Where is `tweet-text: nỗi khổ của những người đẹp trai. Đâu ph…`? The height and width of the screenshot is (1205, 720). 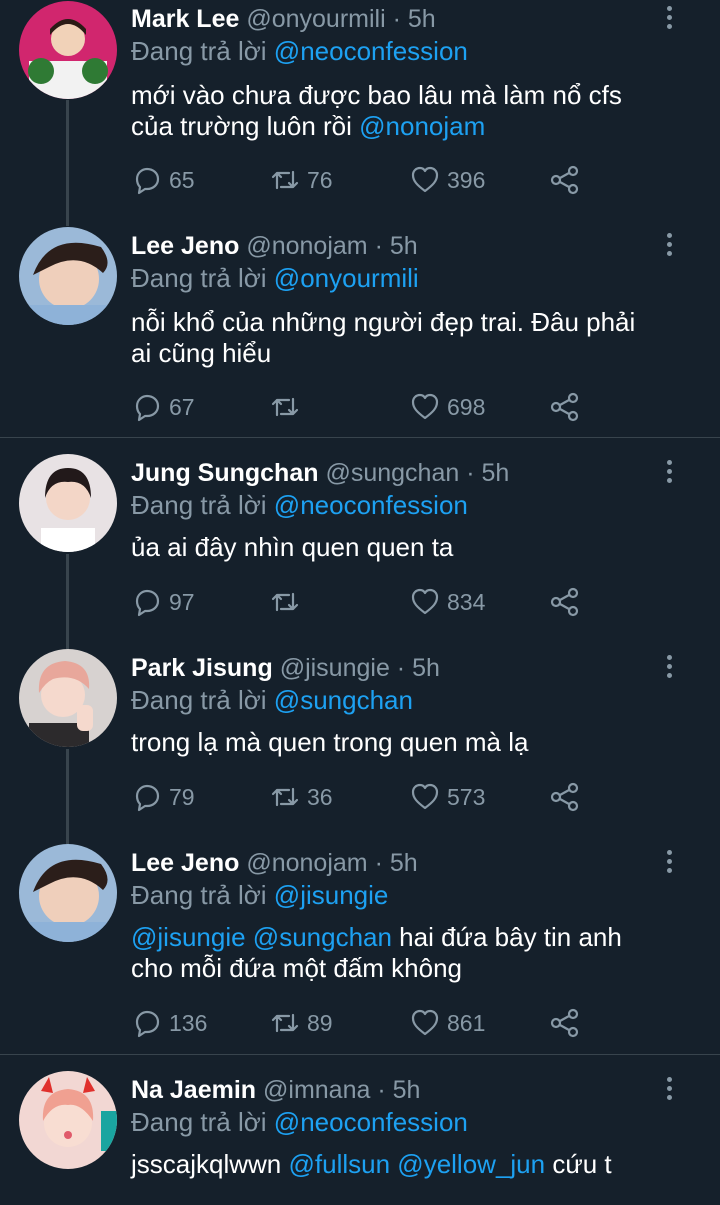
tweet-text: nỗi khổ của những người đẹp trai. Đâu ph… is located at coordinates (411, 338).